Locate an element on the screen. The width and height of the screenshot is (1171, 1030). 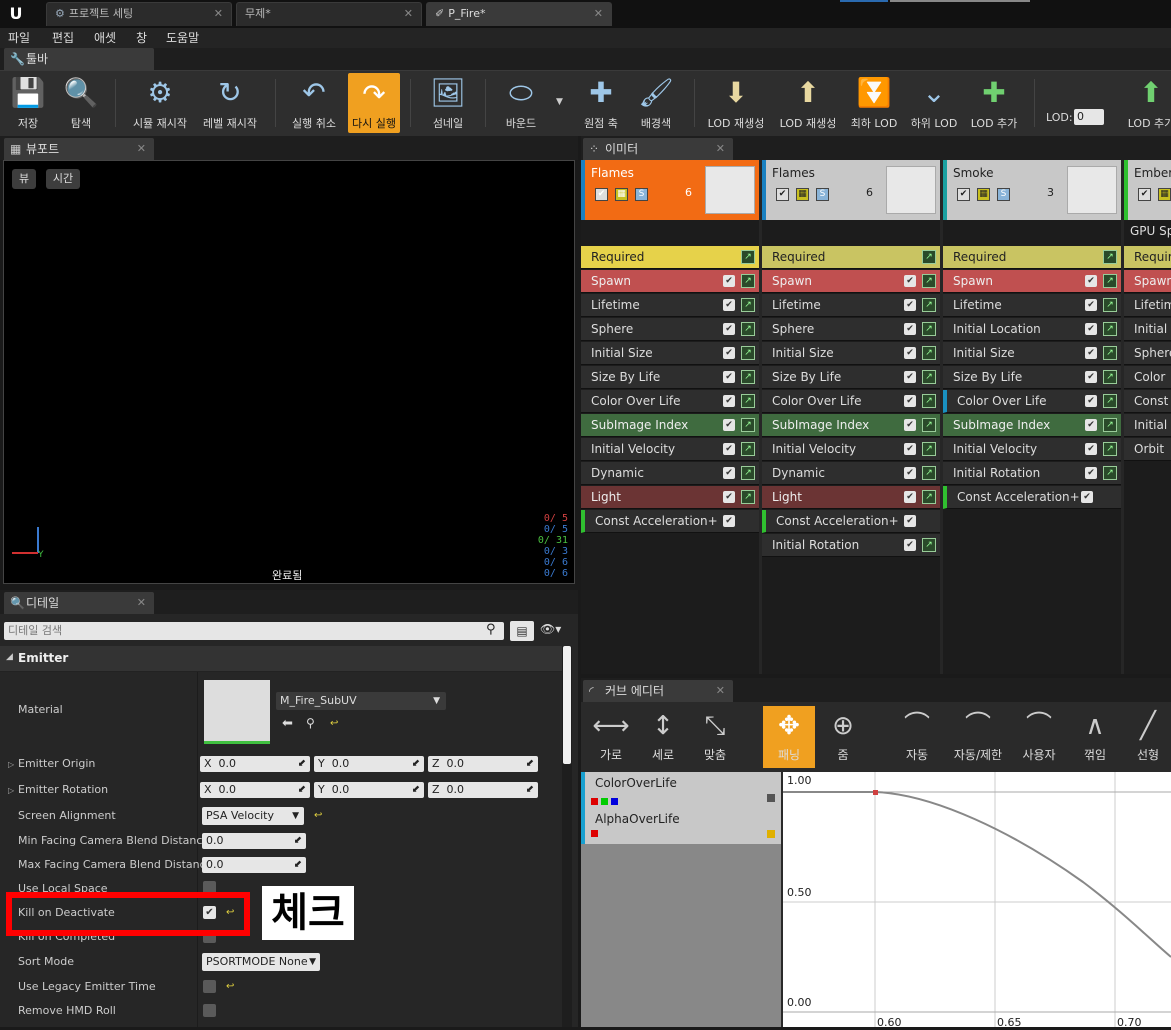
chevron-down-icon: ▼ is located at coordinates (559, 102).